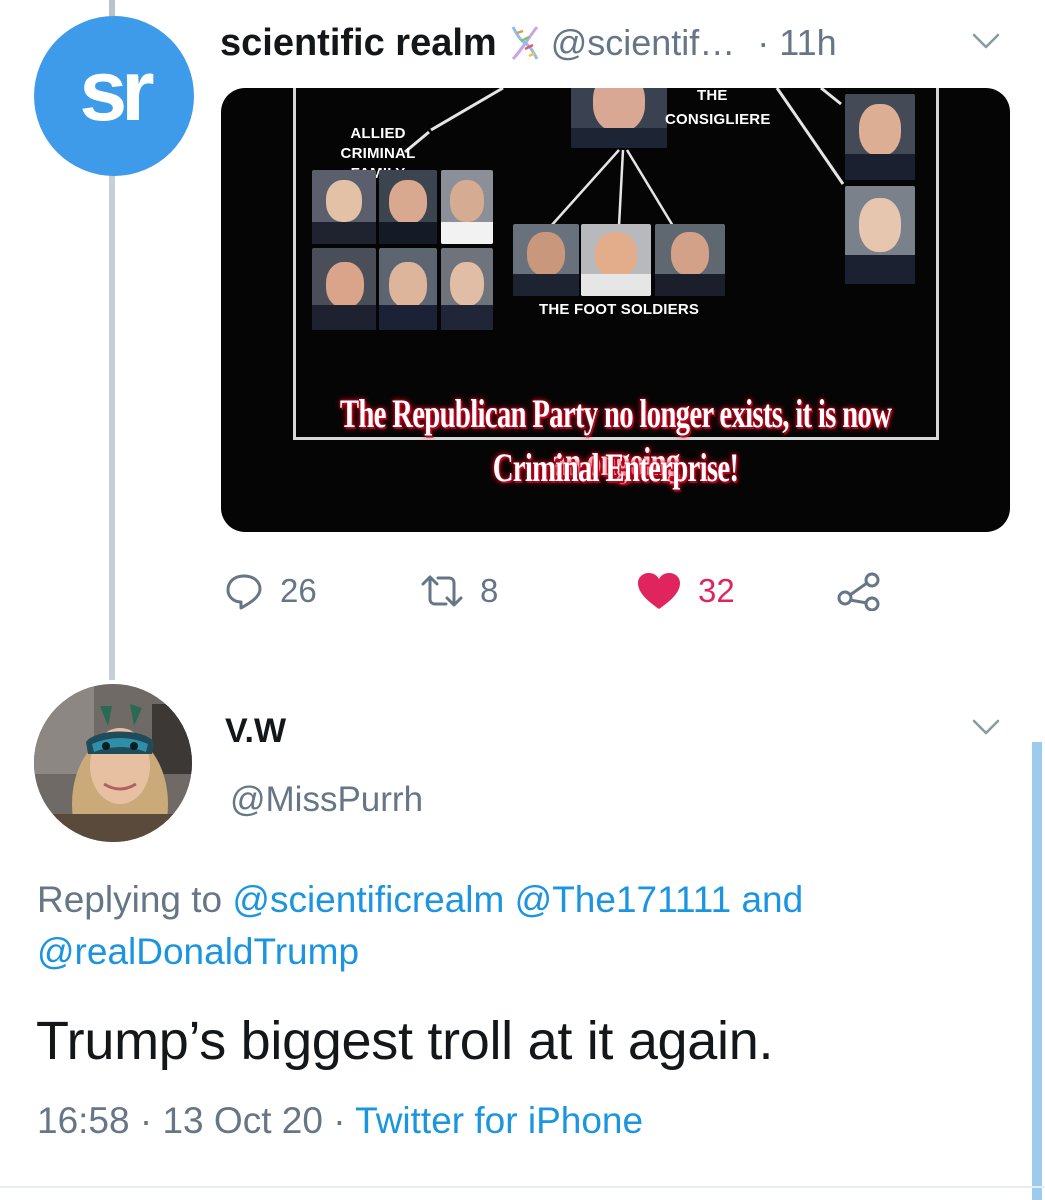 The width and height of the screenshot is (1045, 1200). Describe the element at coordinates (659, 591) in the screenshot. I see `heart-icon` at that location.